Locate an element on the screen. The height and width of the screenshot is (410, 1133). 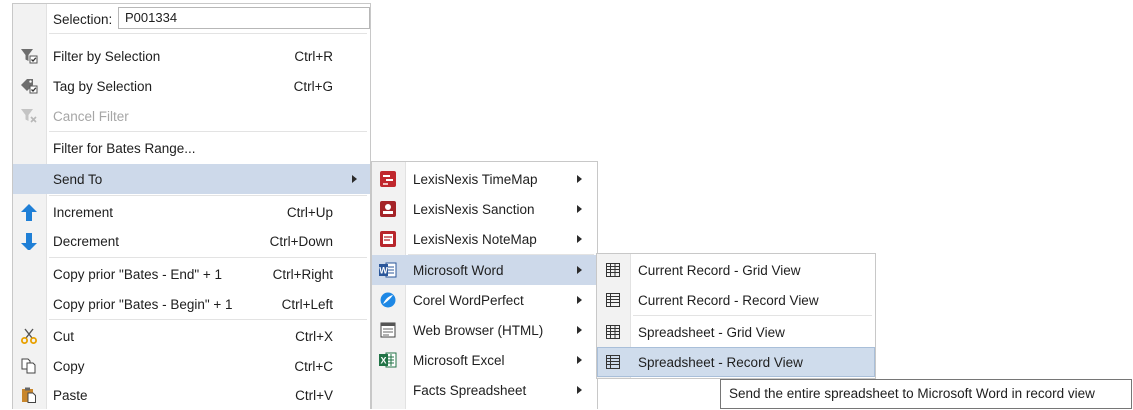
wordperfect-icon is located at coordinates (388, 300).